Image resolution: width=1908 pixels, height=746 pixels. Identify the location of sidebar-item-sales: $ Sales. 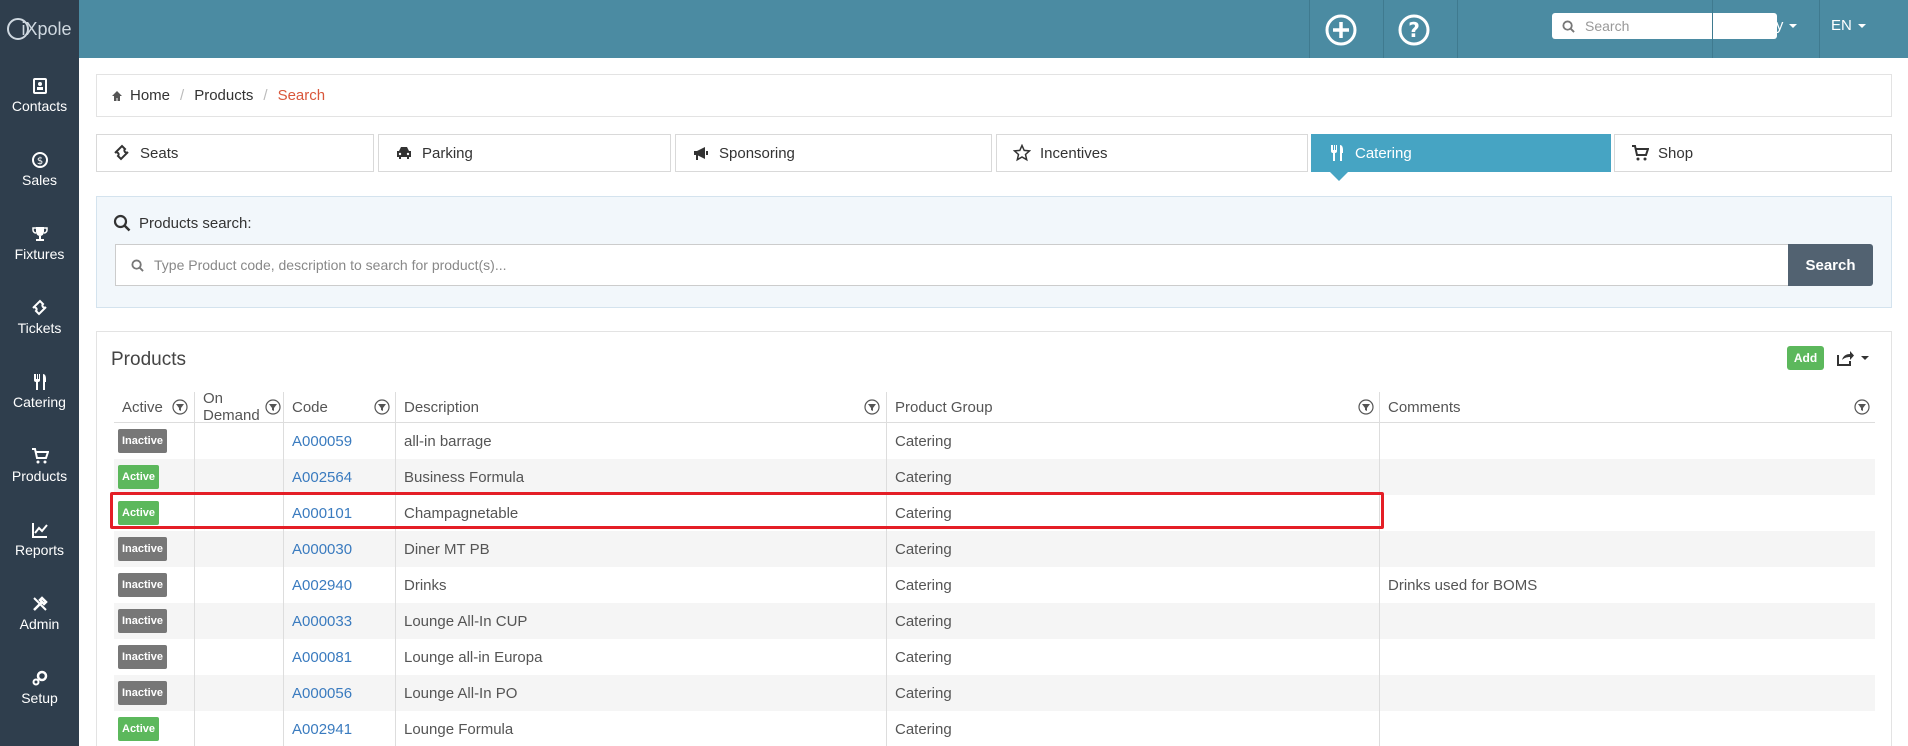
(39, 169).